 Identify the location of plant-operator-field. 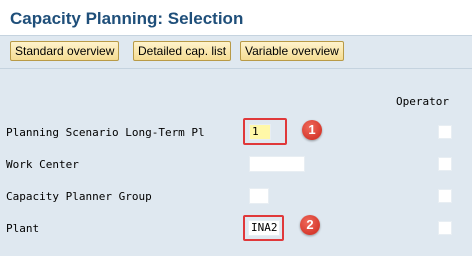
(445, 228).